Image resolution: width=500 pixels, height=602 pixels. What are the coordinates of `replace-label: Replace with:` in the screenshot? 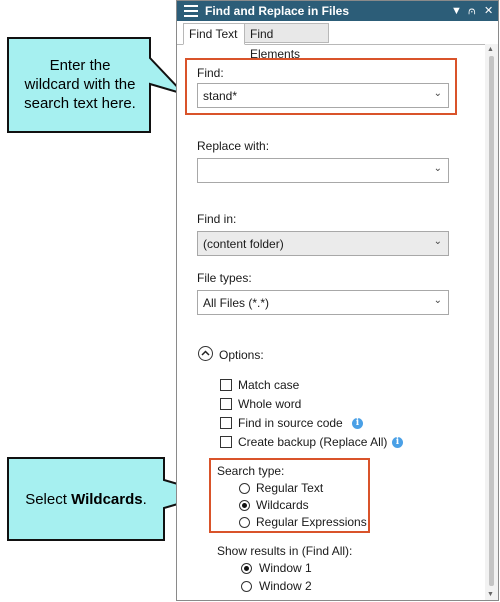 It's located at (233, 146).